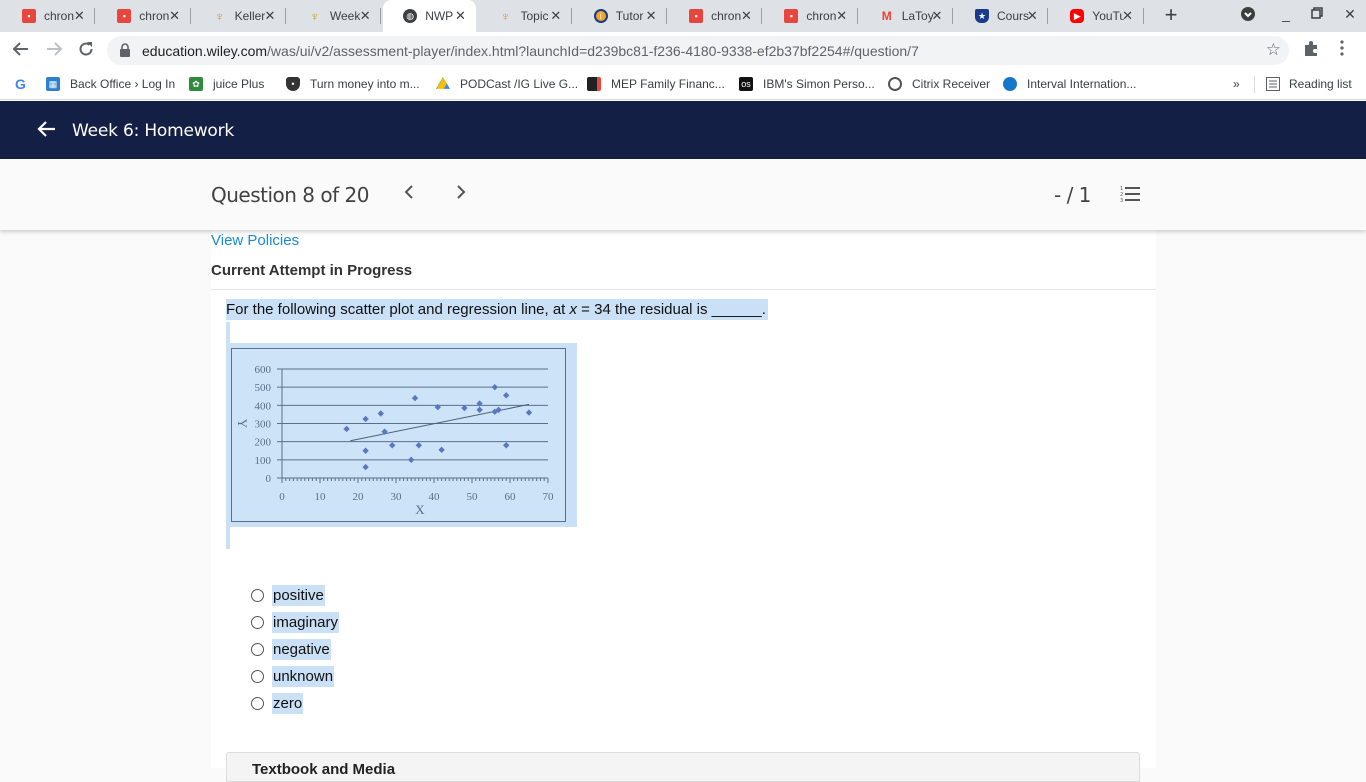  What do you see at coordinates (1273, 84) in the screenshot?
I see `reading-list-icon` at bounding box center [1273, 84].